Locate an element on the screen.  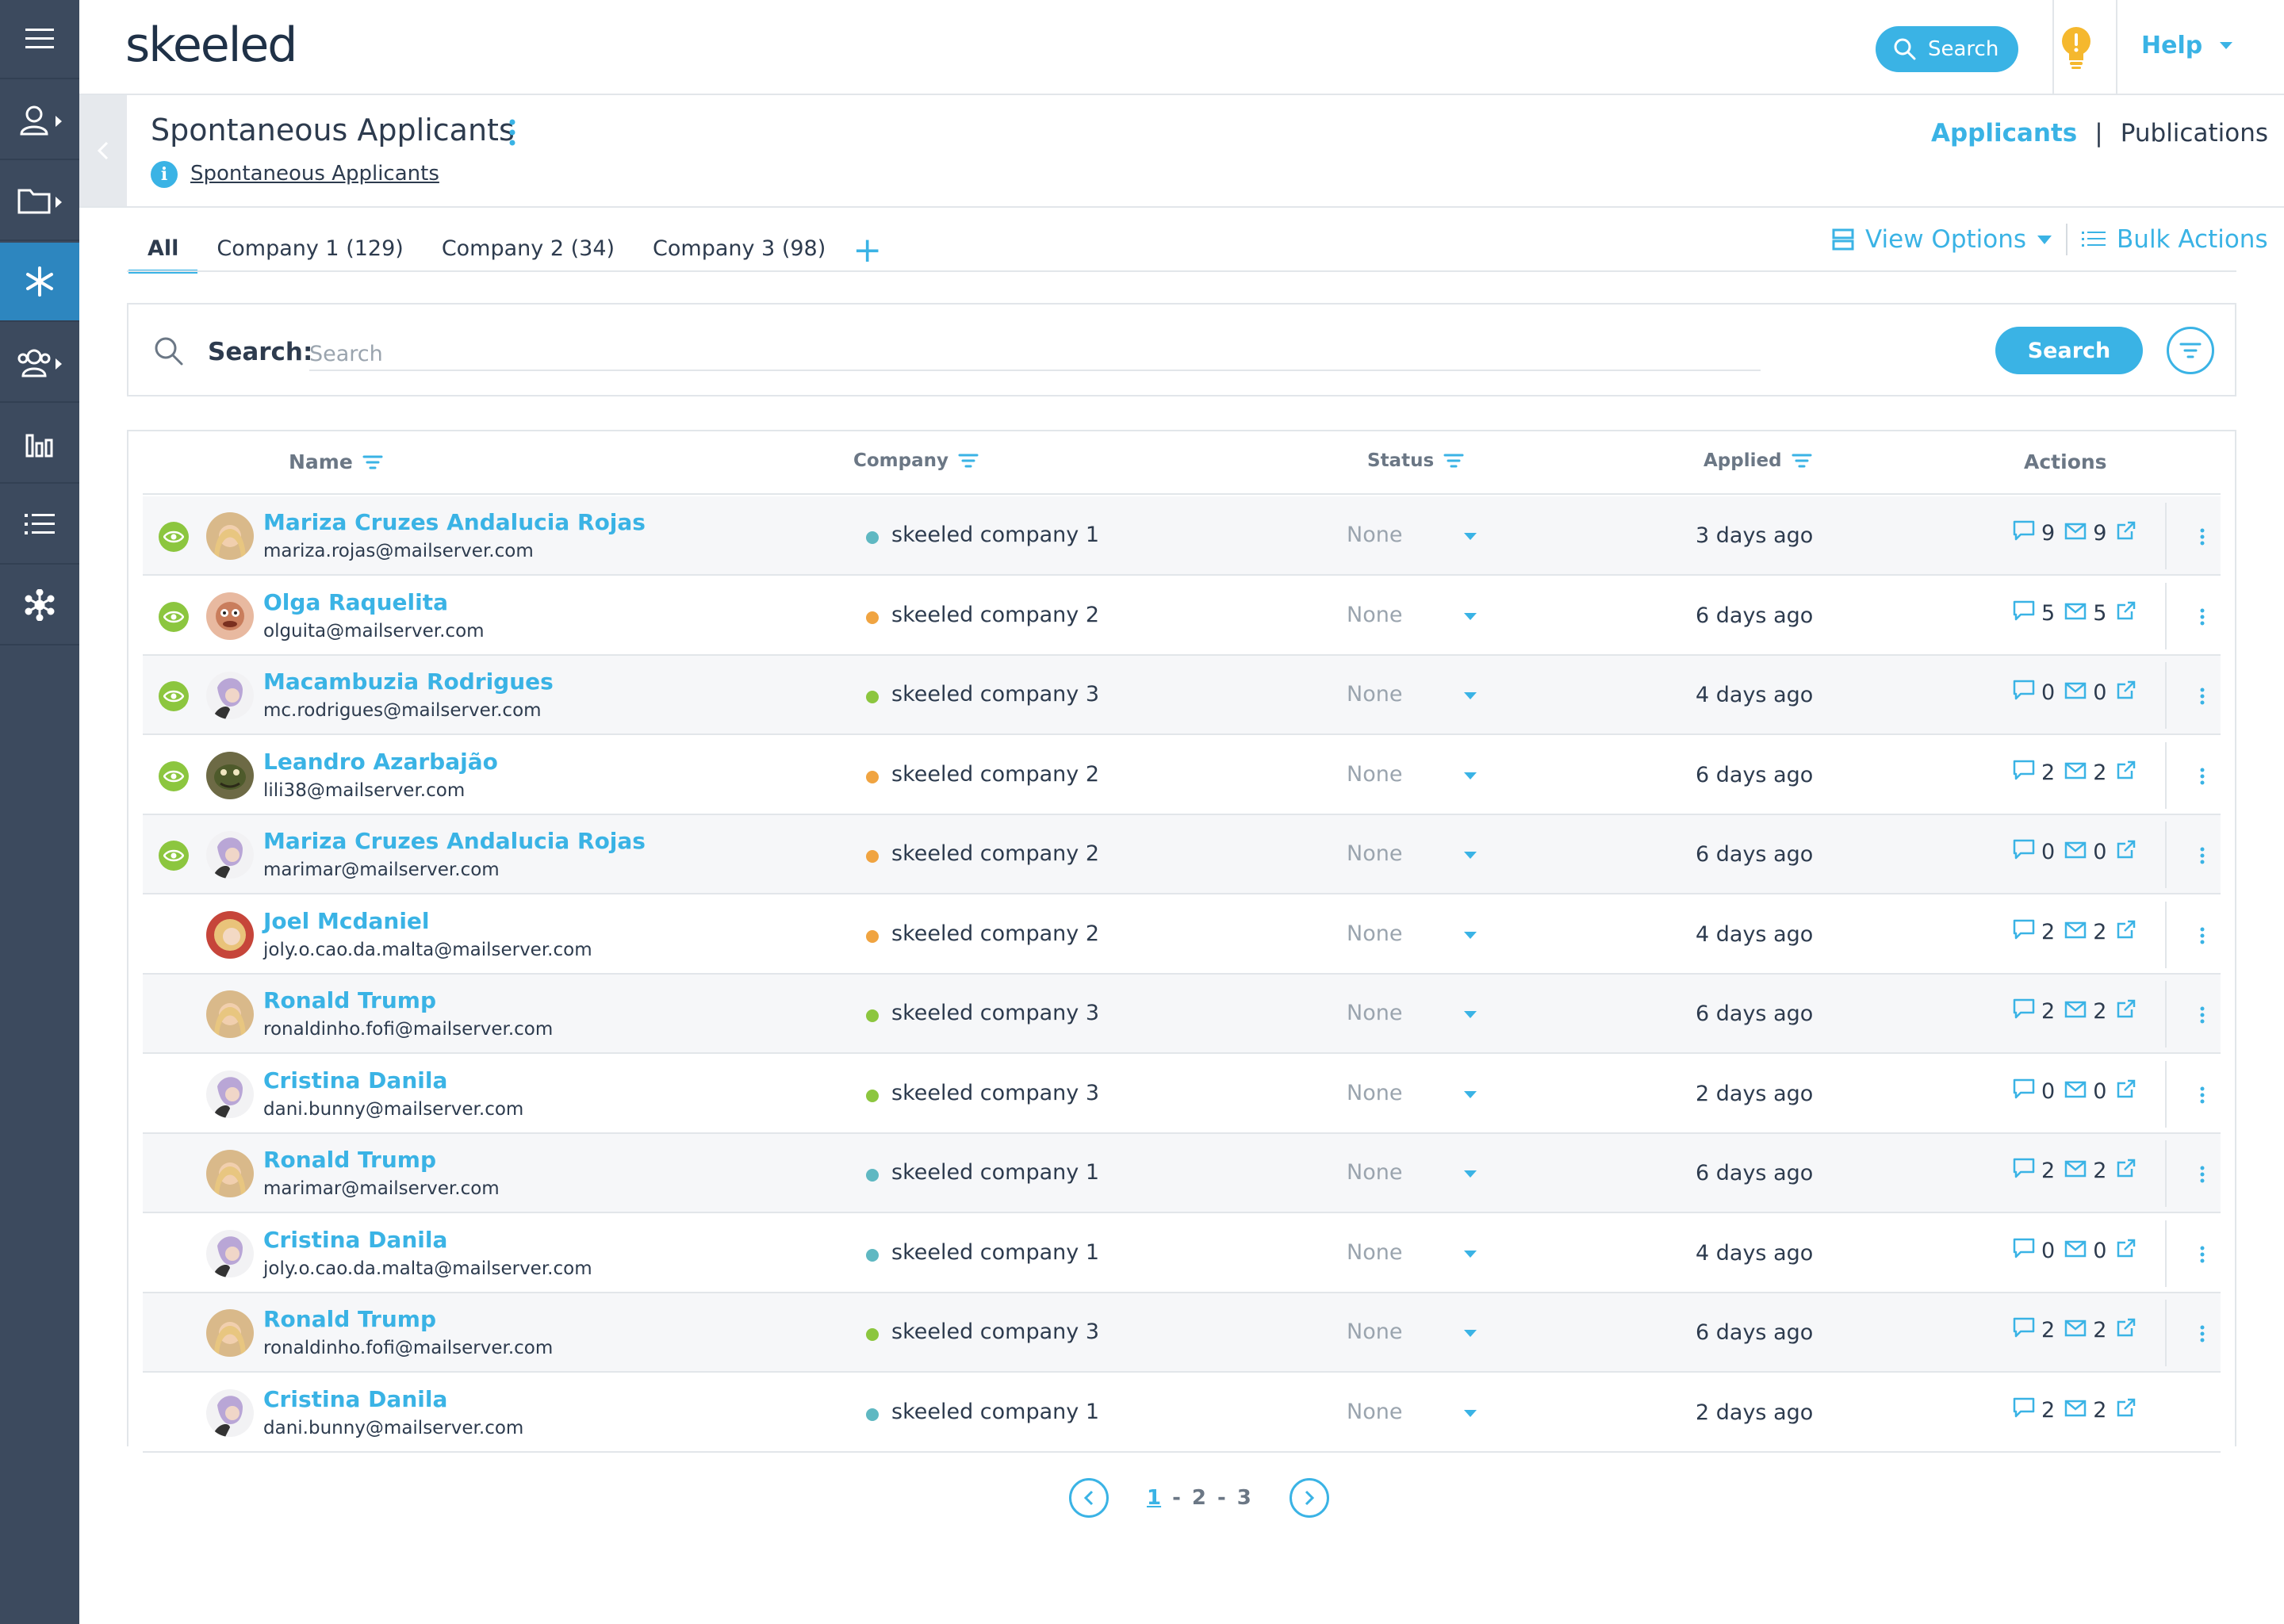
filter-button is located at coordinates (2190, 350).